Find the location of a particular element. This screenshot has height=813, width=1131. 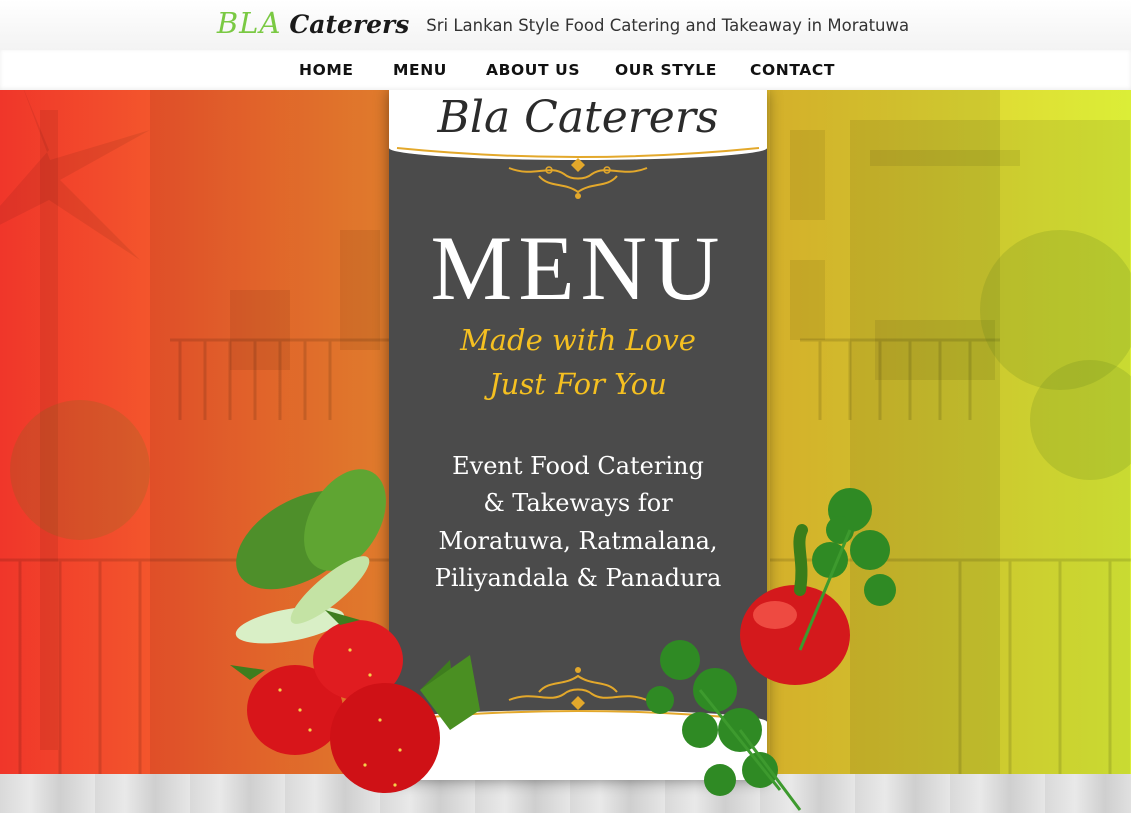

slogan-line-1: Made with Love is located at coordinates (578, 340).